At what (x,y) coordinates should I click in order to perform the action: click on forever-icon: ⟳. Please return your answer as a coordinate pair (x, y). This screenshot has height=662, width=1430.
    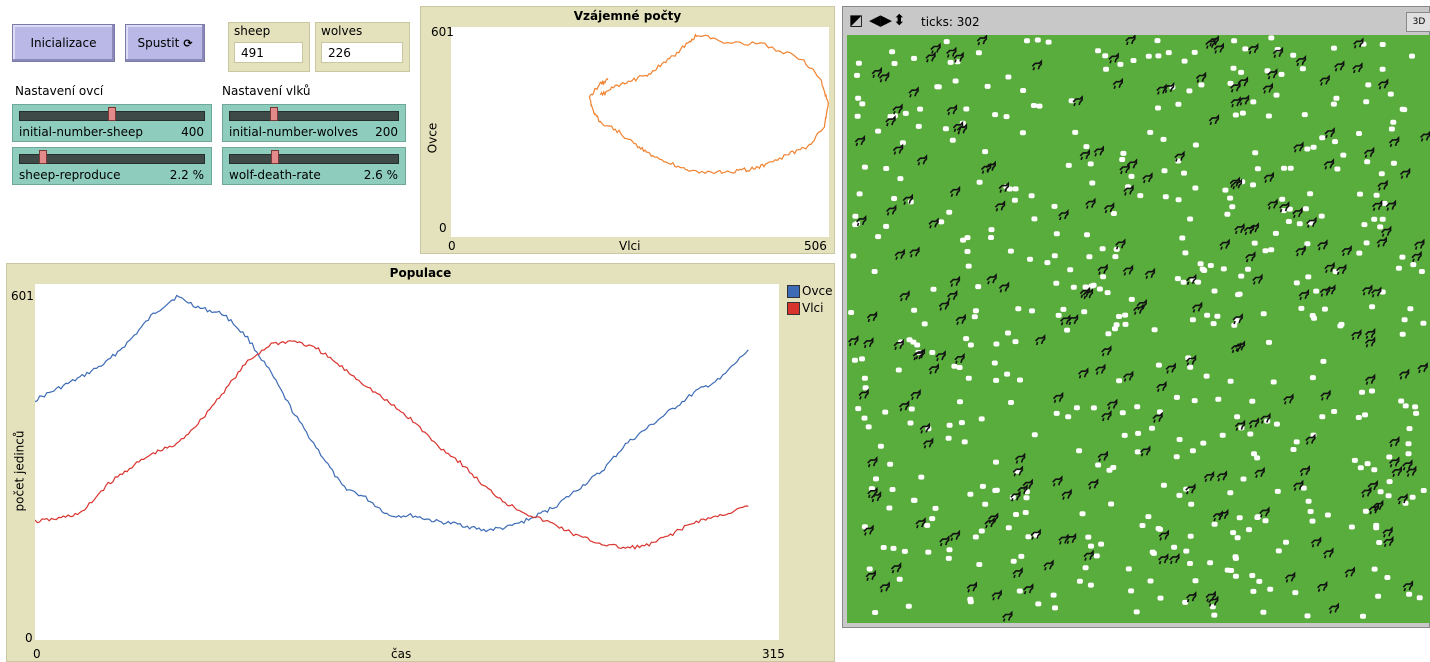
    Looking at the image, I should click on (188, 43).